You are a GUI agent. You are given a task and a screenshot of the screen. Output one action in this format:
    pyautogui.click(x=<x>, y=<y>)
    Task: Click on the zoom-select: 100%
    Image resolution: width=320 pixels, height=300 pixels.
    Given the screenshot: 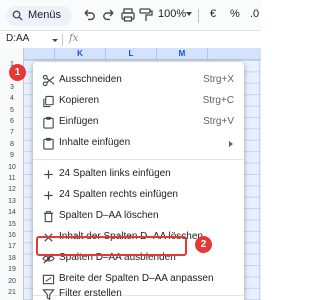 What is the action you would take?
    pyautogui.click(x=172, y=14)
    